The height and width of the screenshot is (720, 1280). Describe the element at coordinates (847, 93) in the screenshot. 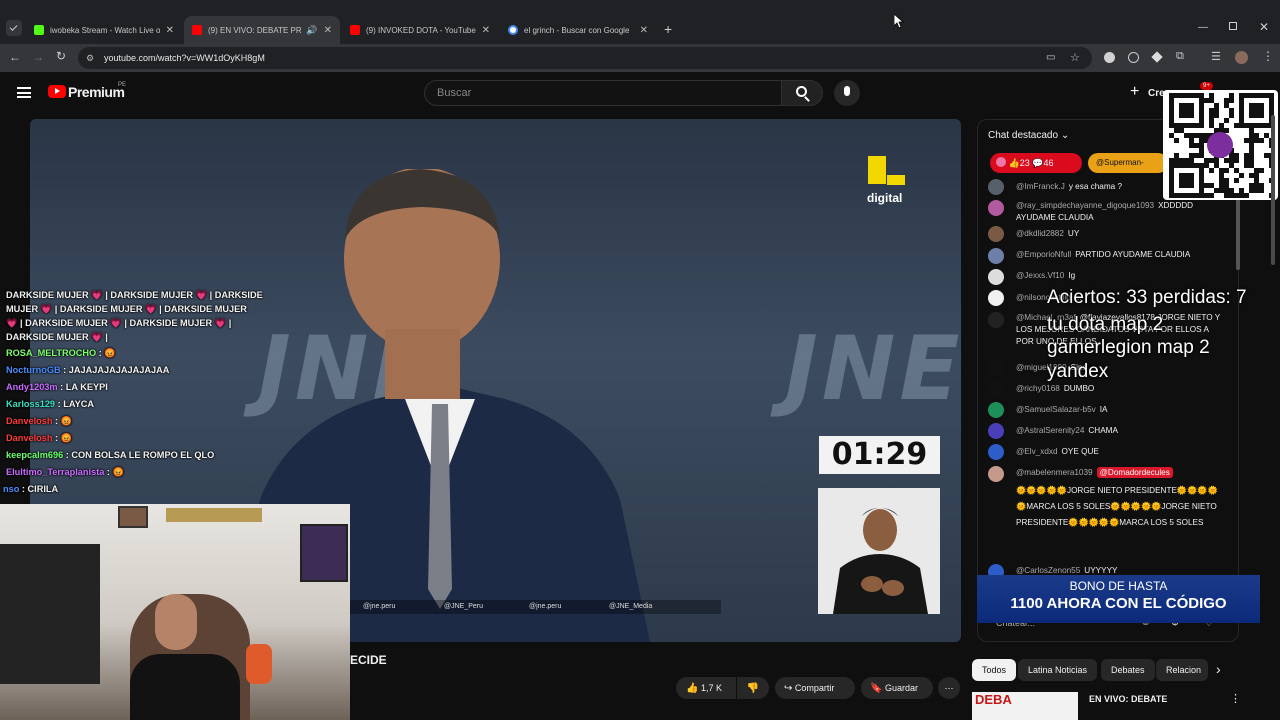

I see `voice-search-button` at that location.